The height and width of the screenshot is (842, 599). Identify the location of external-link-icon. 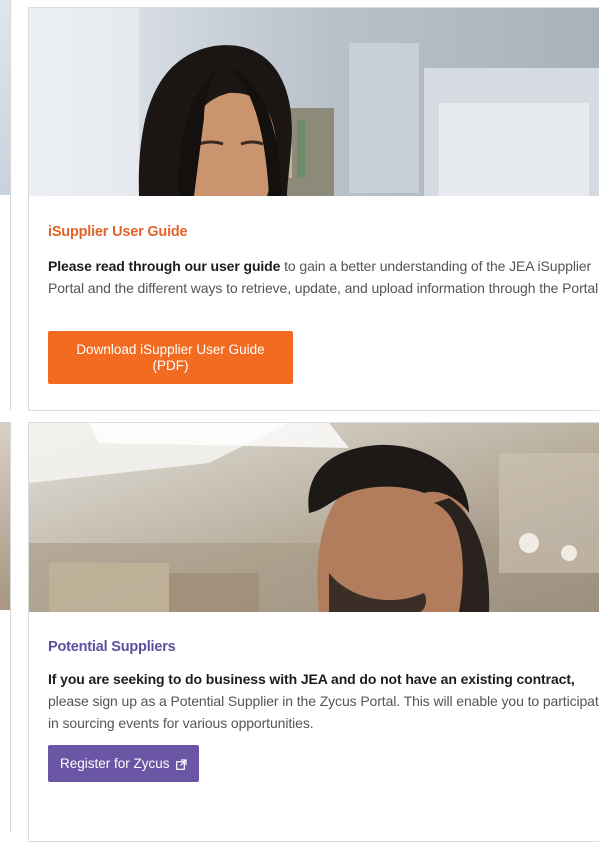
(181, 764).